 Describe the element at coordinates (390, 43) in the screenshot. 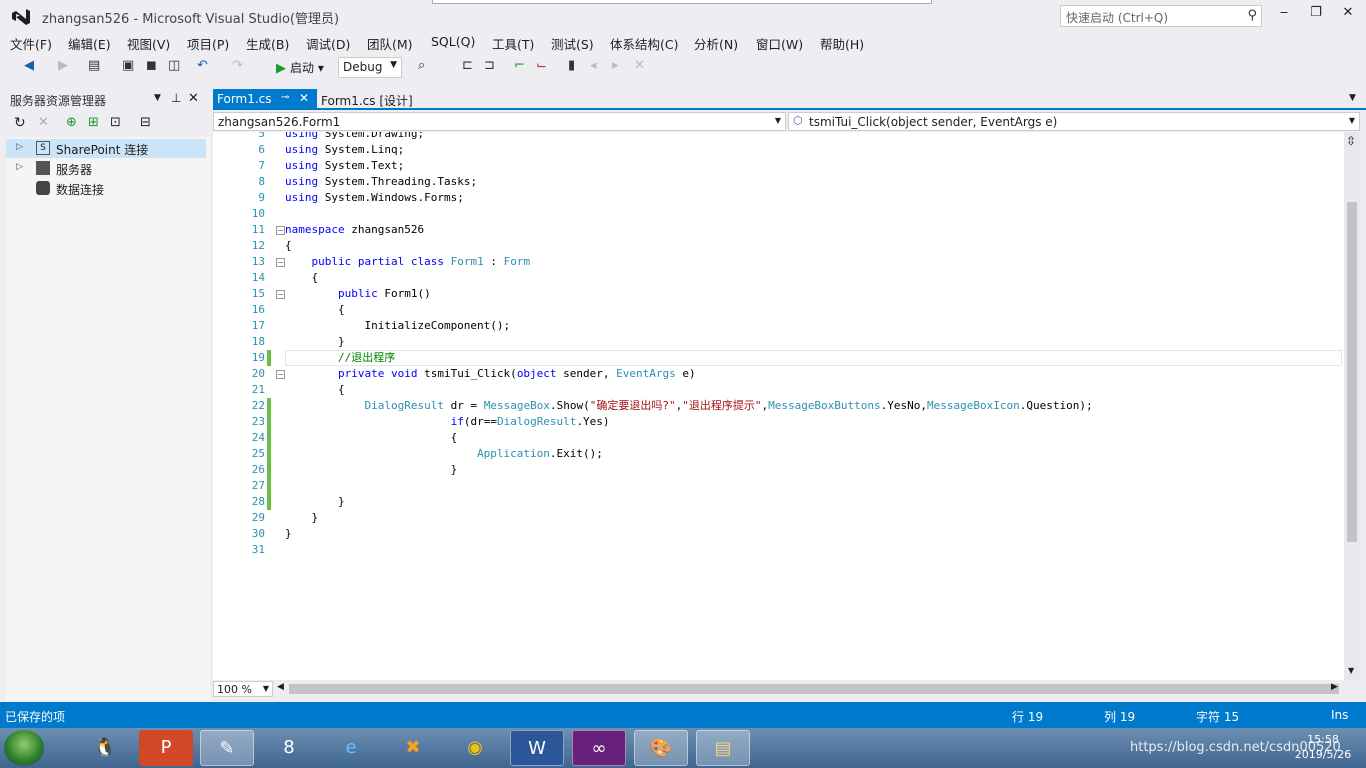

I see `menu-team: 团队(M)` at that location.